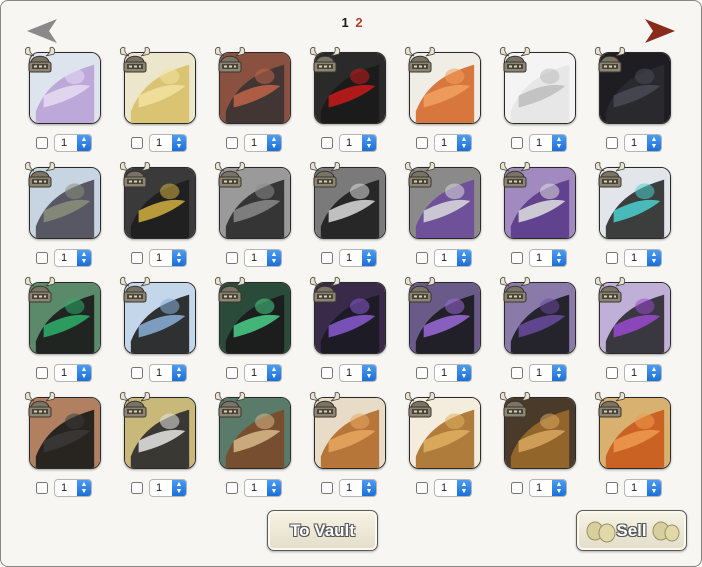  What do you see at coordinates (255, 433) in the screenshot?
I see `item-thumbnail-wolf-mask` at bounding box center [255, 433].